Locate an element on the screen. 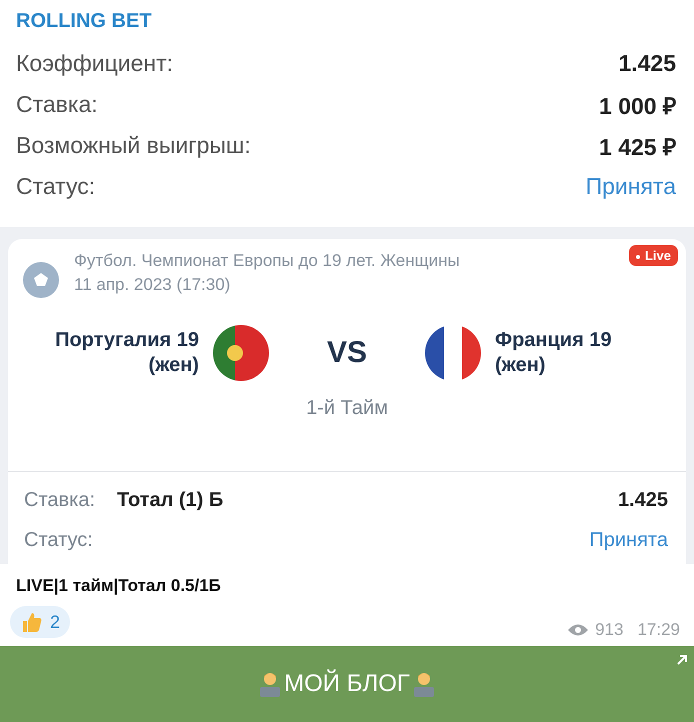 This screenshot has width=694, height=722. status-label: Статус: is located at coordinates (58, 540).